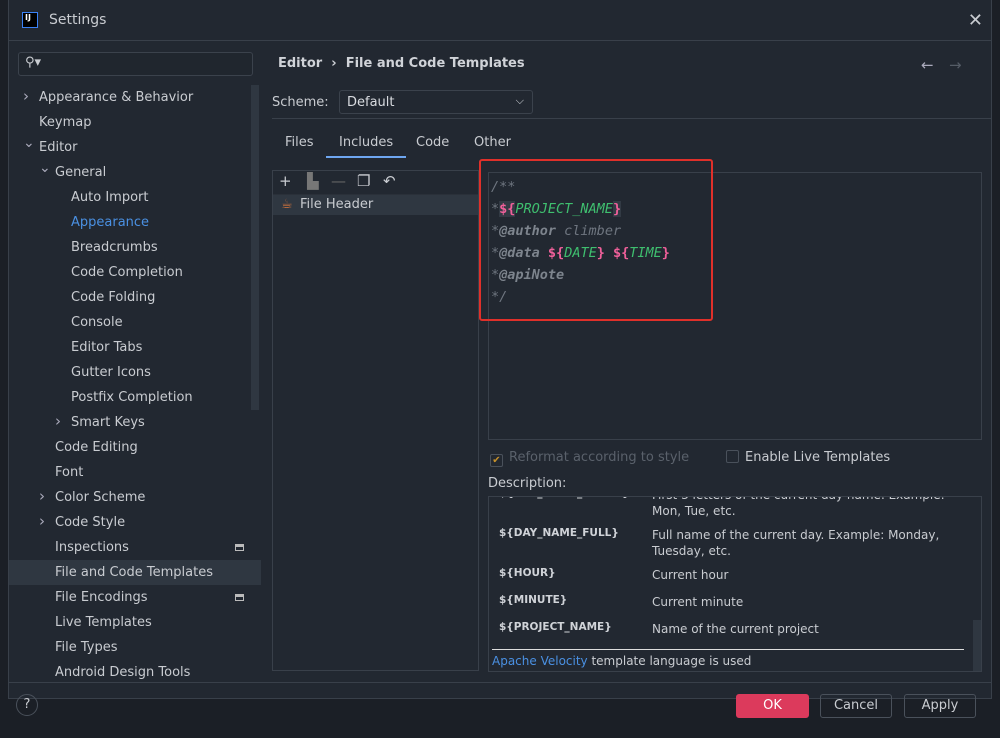 This screenshot has height=738, width=1000. Describe the element at coordinates (492, 146) in the screenshot. I see `tab-other: Other` at that location.